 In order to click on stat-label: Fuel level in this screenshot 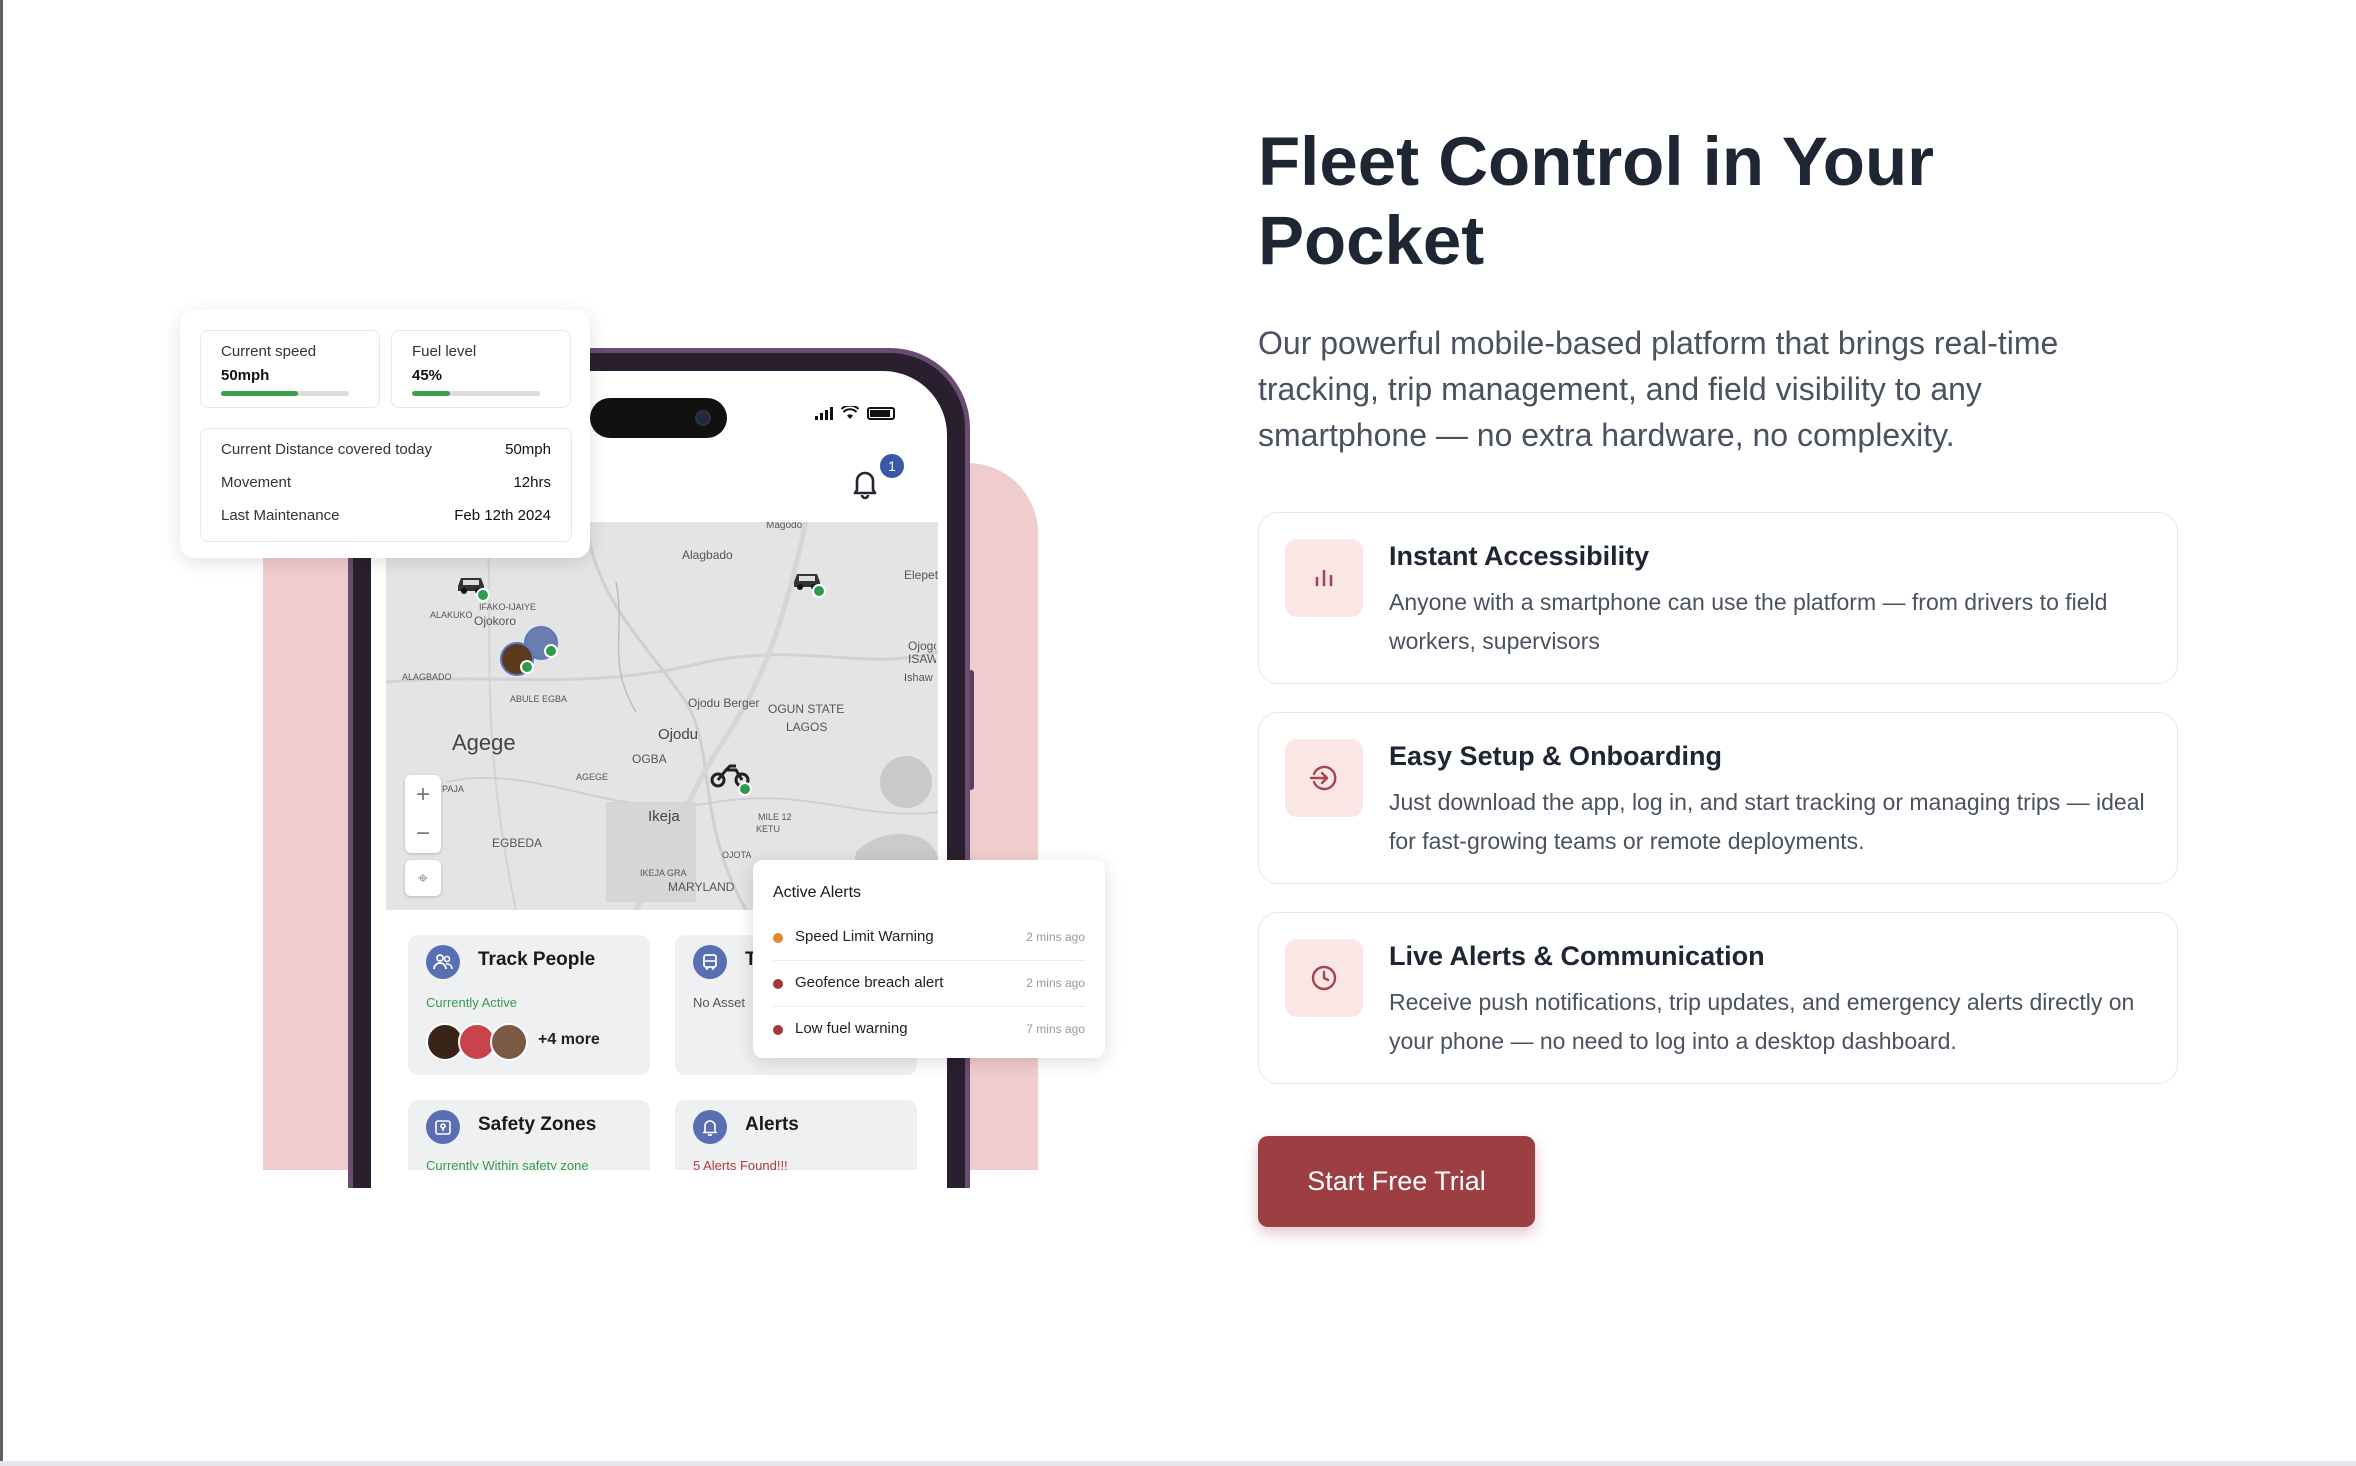, I will do `click(444, 351)`.